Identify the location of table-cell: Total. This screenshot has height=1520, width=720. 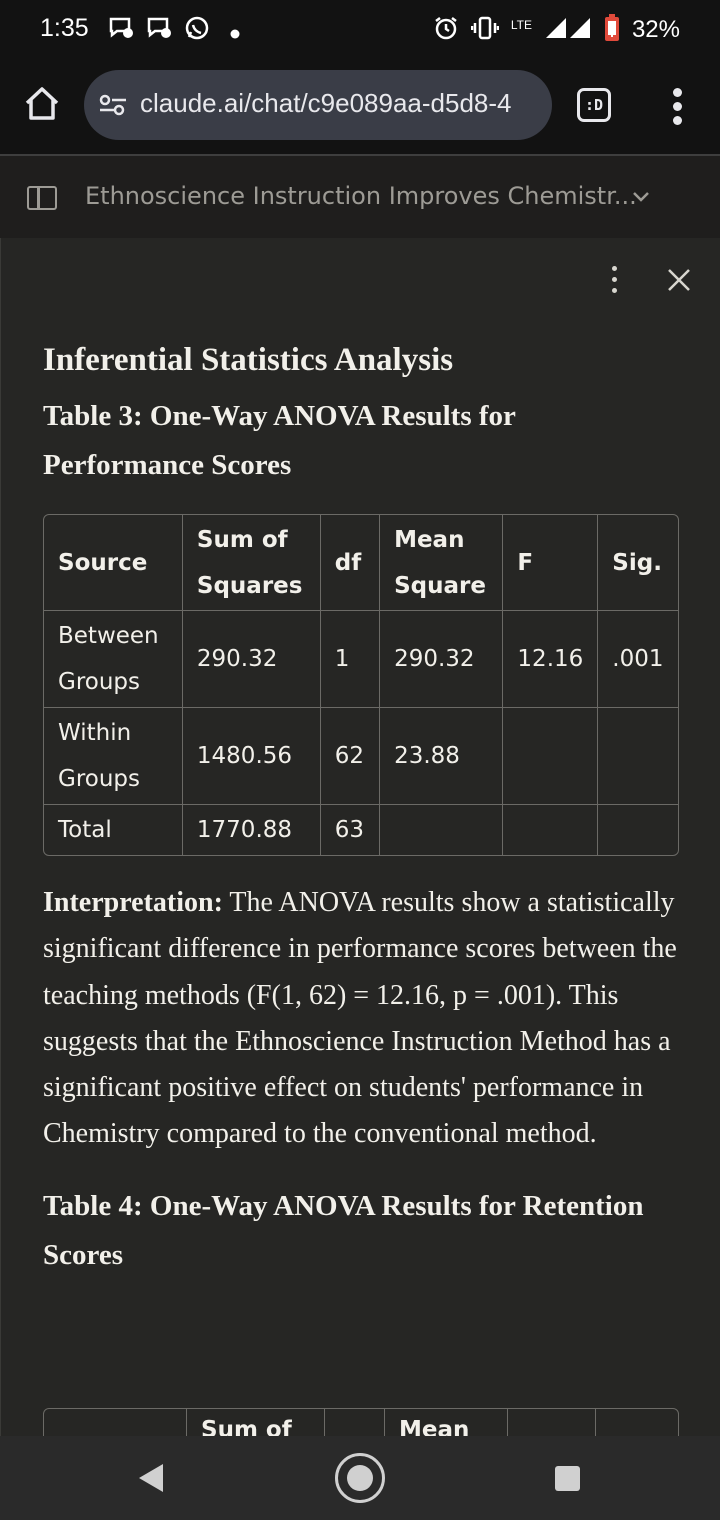
(113, 830).